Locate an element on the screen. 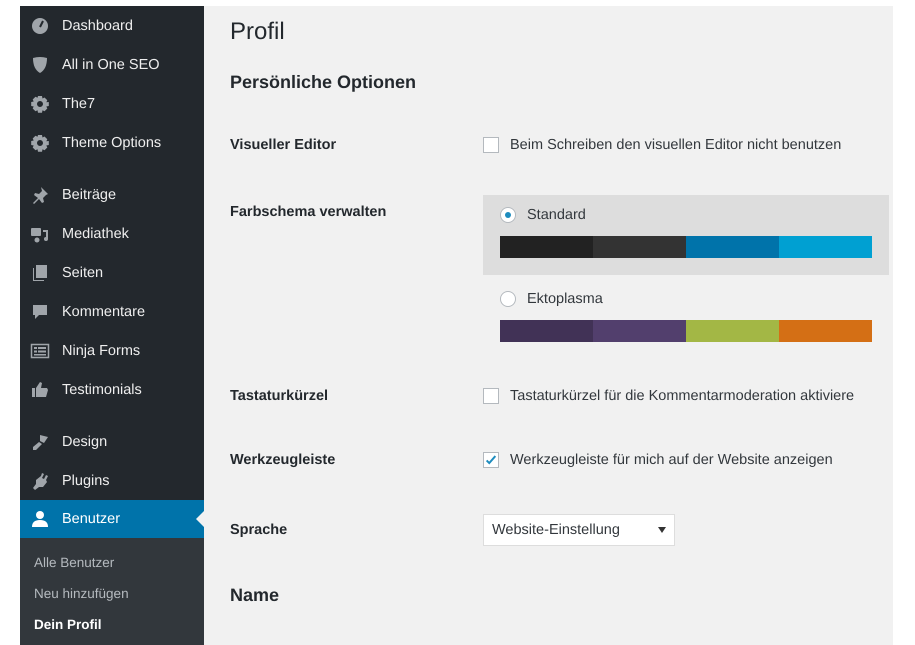 The width and height of the screenshot is (915, 645). submenu-item: Alle Benutzer is located at coordinates (112, 562).